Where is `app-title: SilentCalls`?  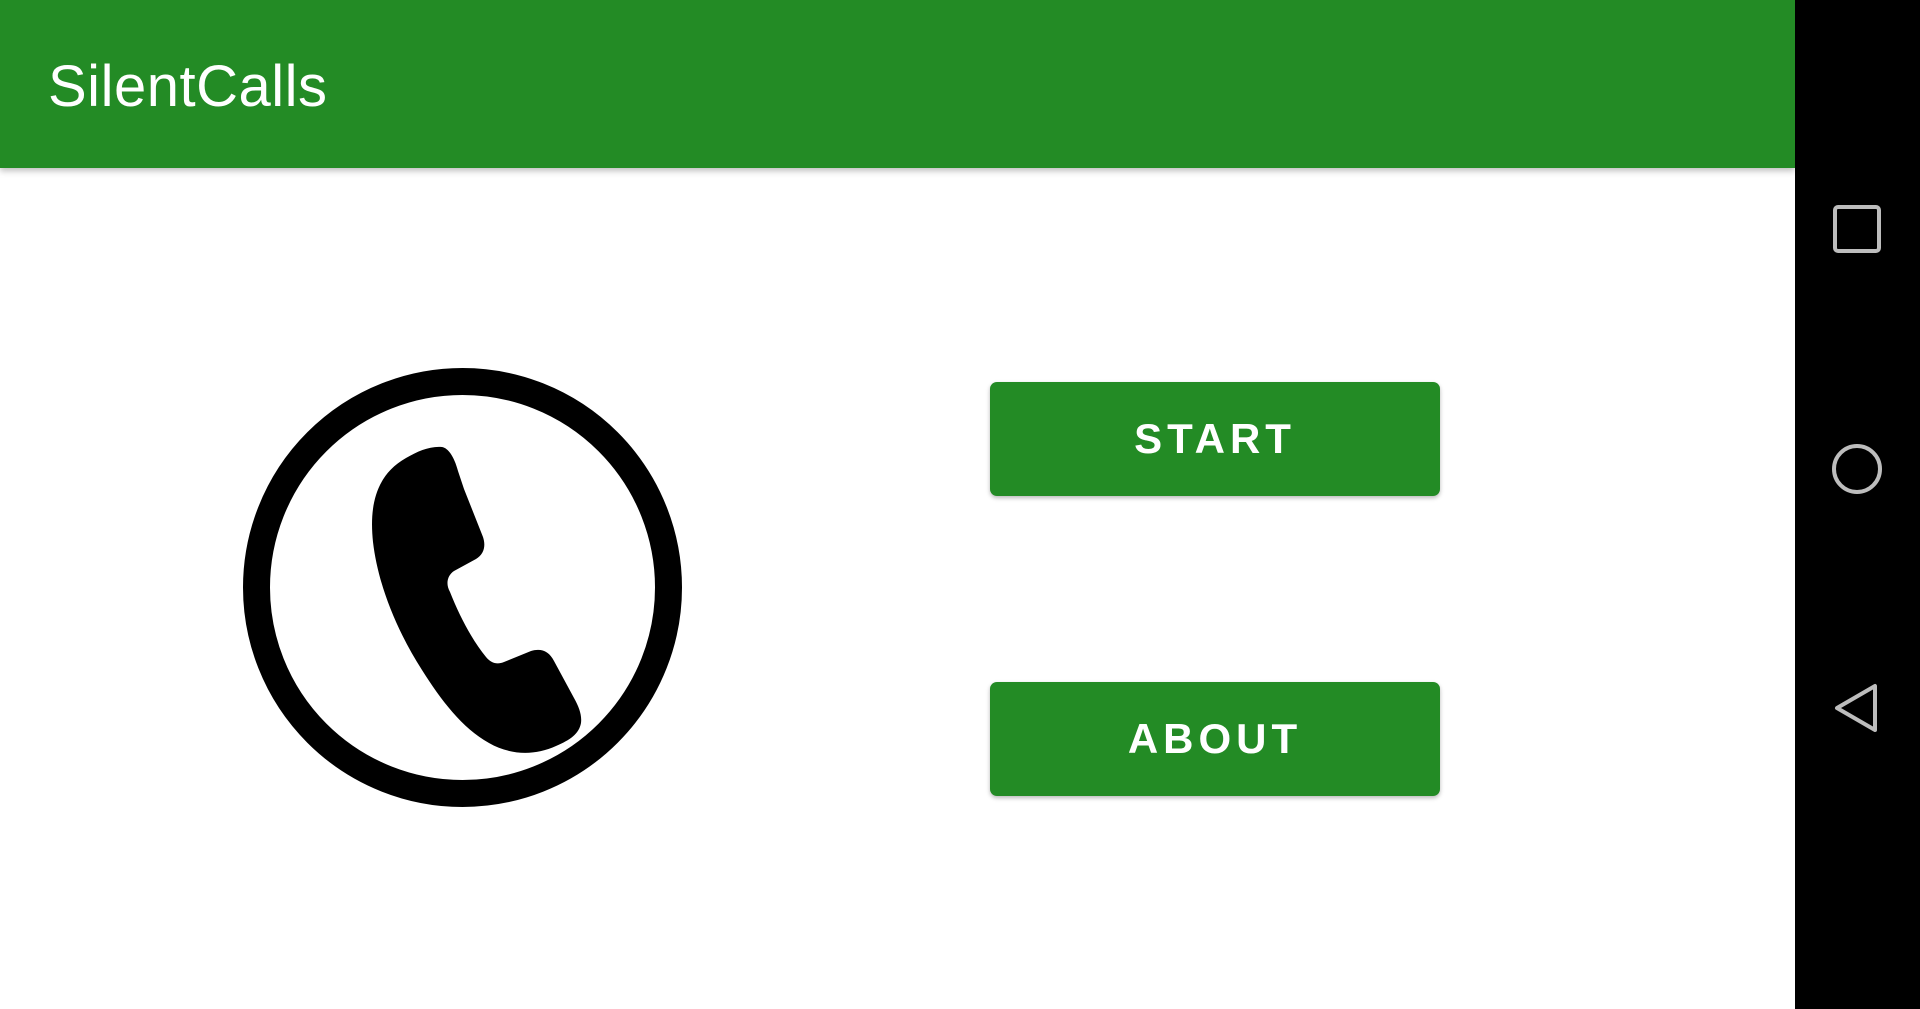
app-title: SilentCalls is located at coordinates (188, 86).